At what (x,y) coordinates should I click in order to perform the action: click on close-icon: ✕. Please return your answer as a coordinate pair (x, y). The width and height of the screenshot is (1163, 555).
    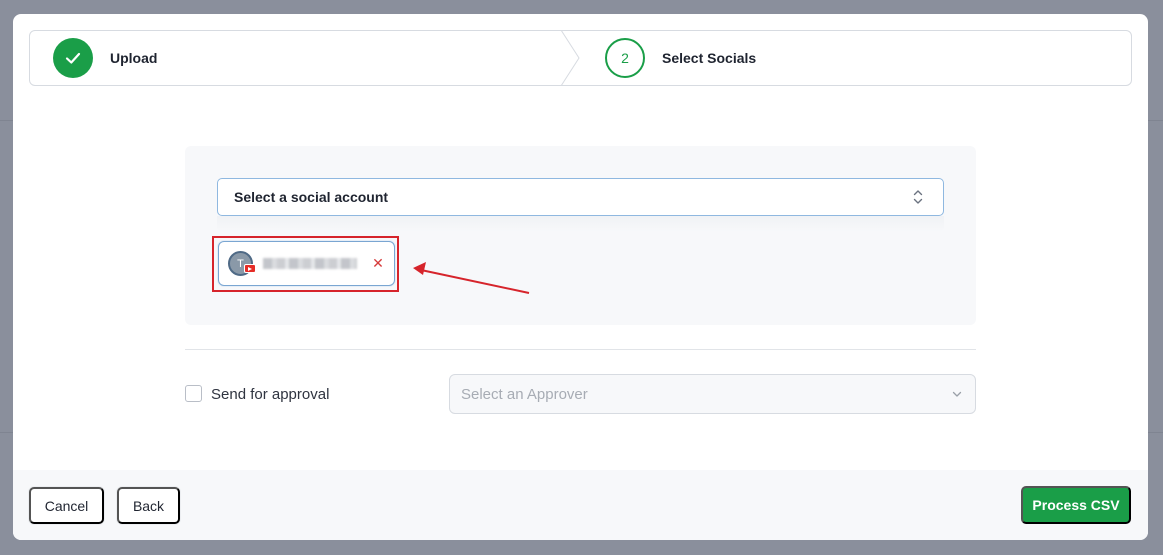
    Looking at the image, I should click on (378, 263).